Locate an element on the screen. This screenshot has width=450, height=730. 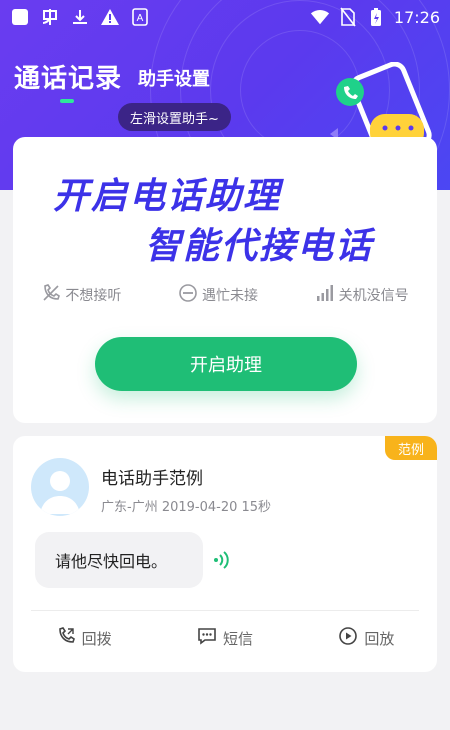
voice-wave-icon is located at coordinates (222, 560).